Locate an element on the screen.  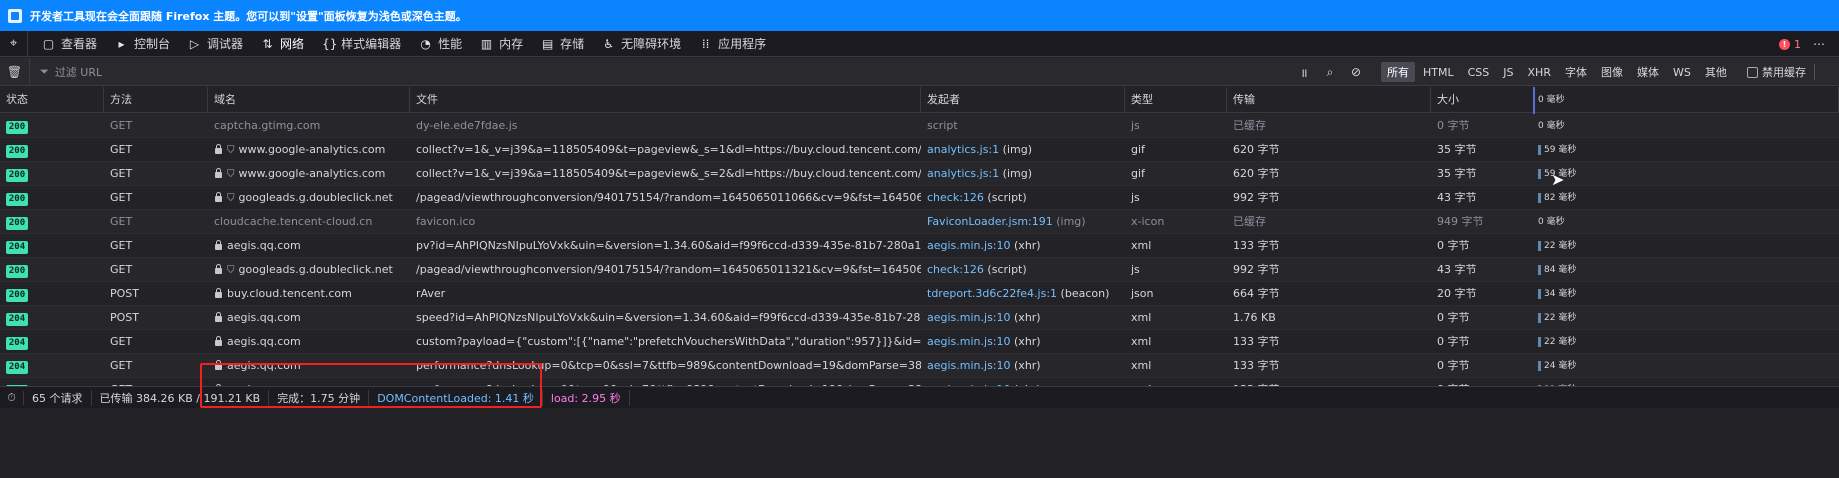
request-count: 65 个请求 is located at coordinates (58, 397).